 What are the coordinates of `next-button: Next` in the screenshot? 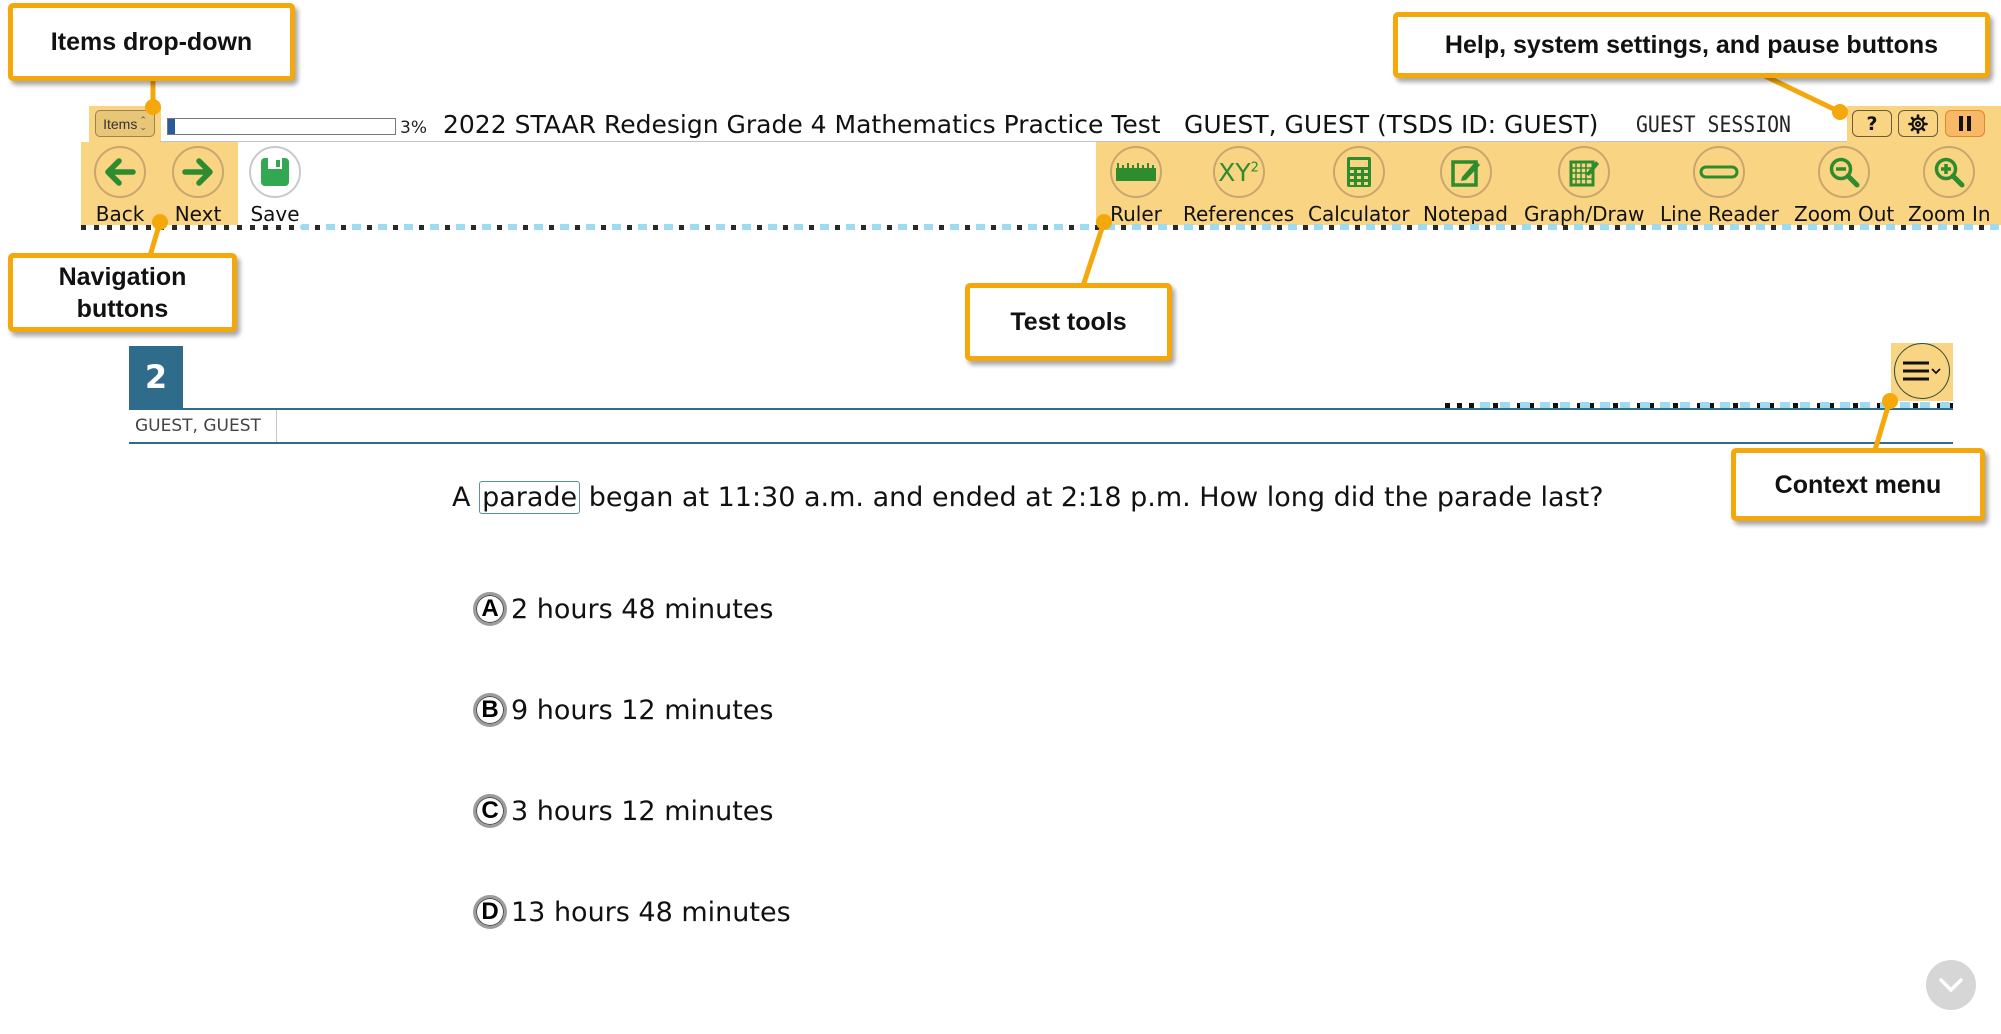 It's located at (198, 186).